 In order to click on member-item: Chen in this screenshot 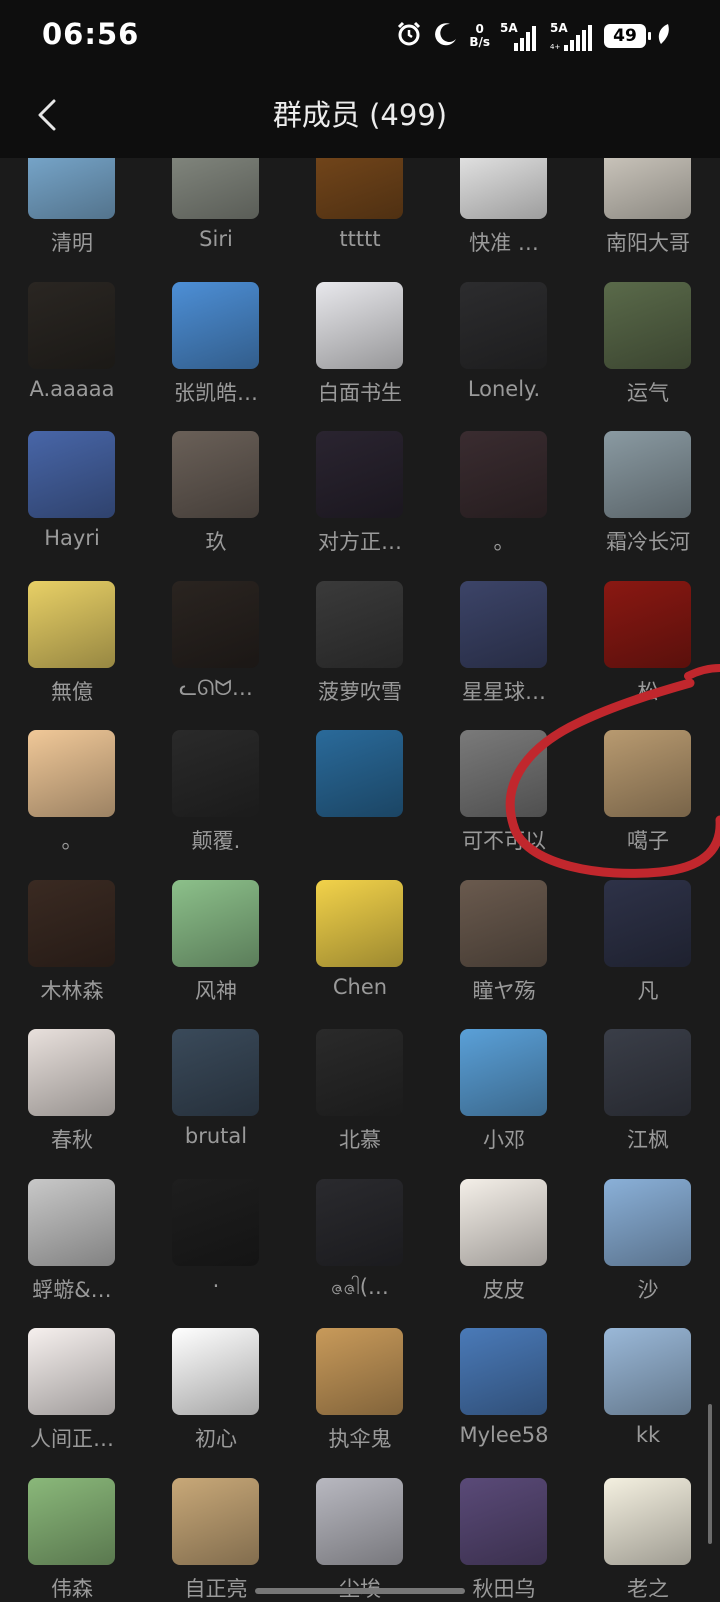, I will do `click(360, 952)`.